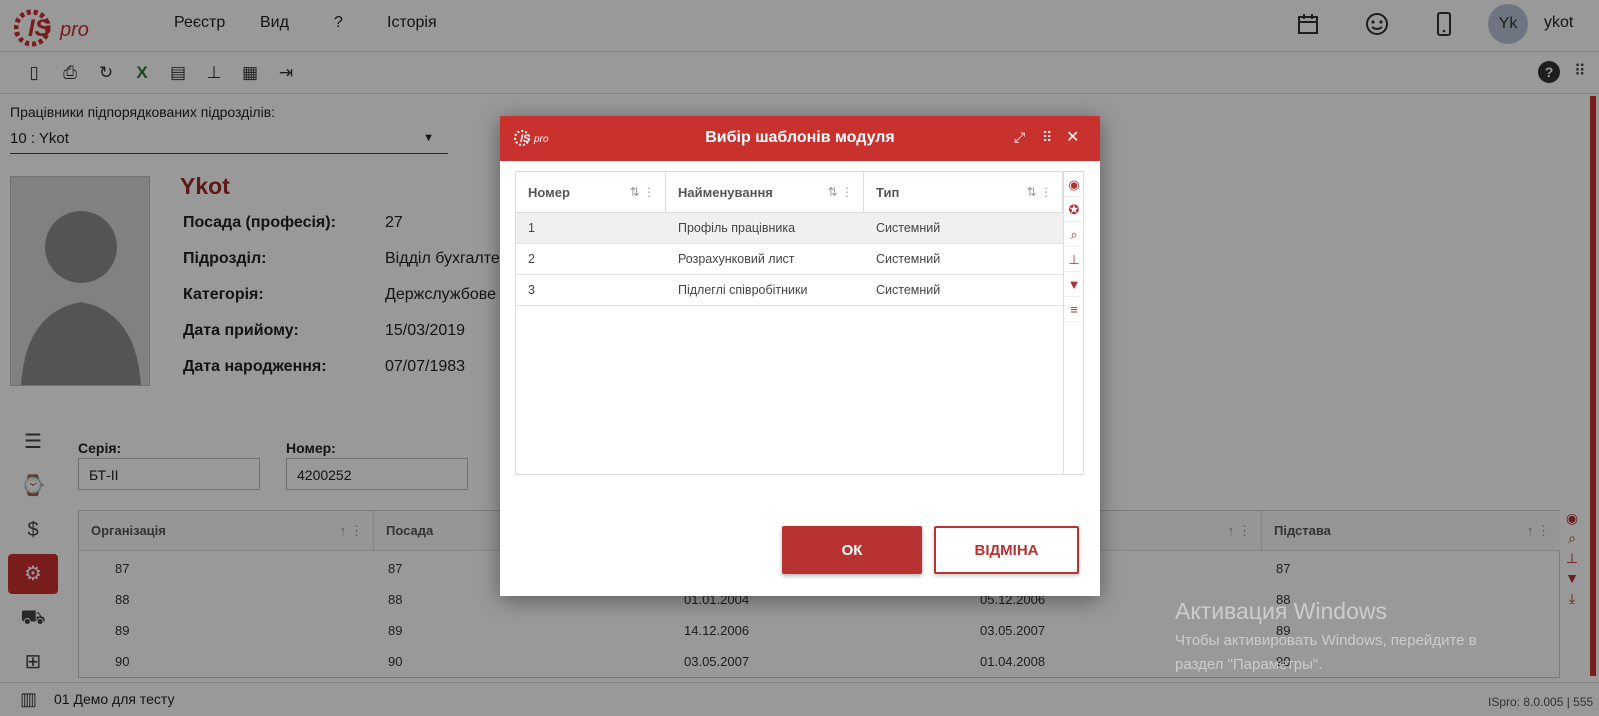  What do you see at coordinates (789, 259) in the screenshot?
I see `table-row: 2 Розрахунковий лист Системний` at bounding box center [789, 259].